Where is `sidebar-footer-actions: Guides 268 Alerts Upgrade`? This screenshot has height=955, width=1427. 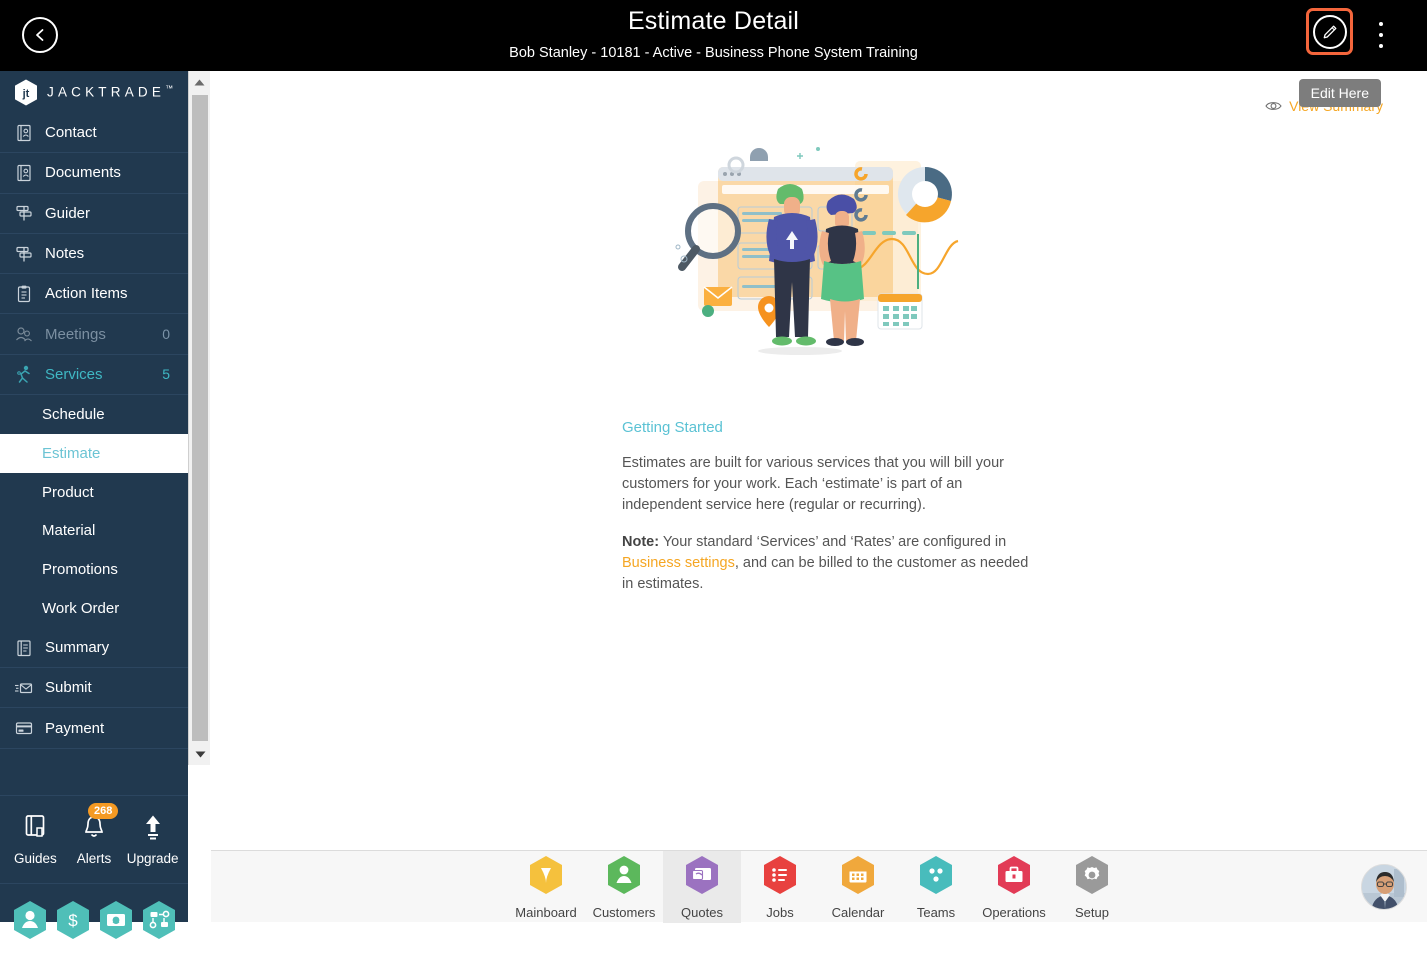
sidebar-footer-actions: Guides 268 Alerts Upgrade is located at coordinates (94, 839).